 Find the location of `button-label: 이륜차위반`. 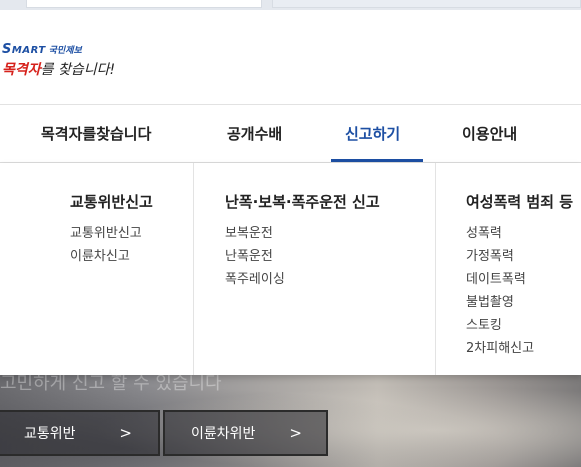

button-label: 이륜차위반 is located at coordinates (223, 434).